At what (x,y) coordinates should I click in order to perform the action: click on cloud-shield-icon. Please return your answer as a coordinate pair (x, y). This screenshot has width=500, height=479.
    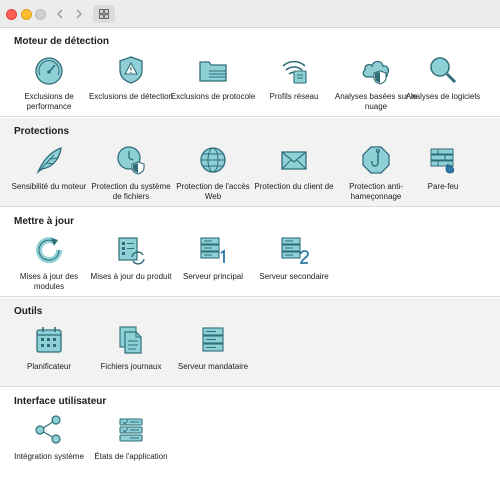
    Looking at the image, I should click on (376, 72).